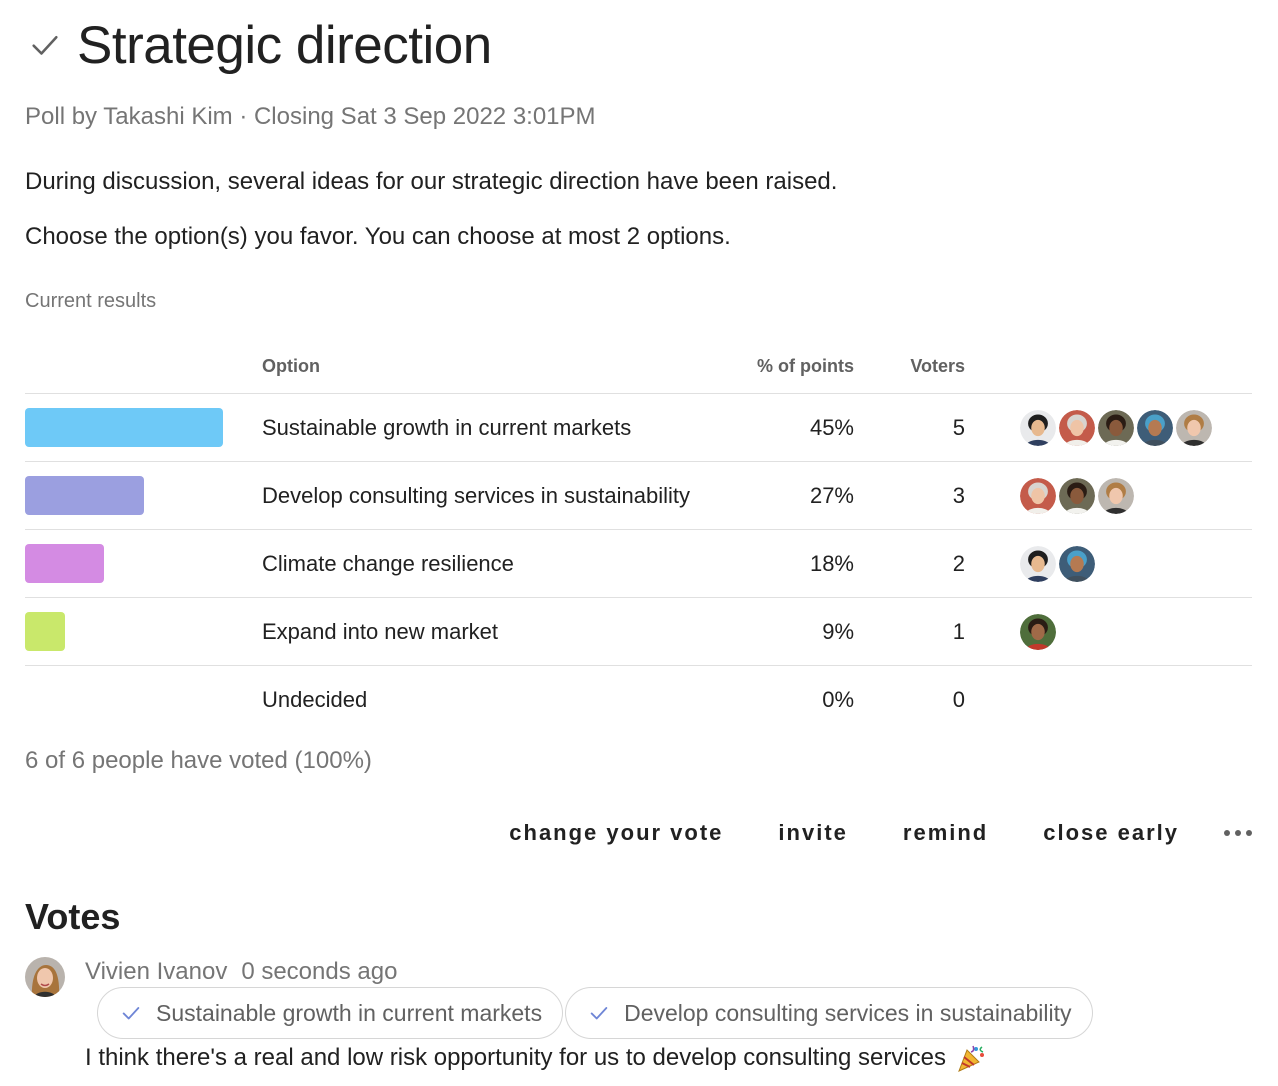 This screenshot has width=1278, height=1086. I want to click on voter-name: Vivien Ivanov, so click(156, 971).